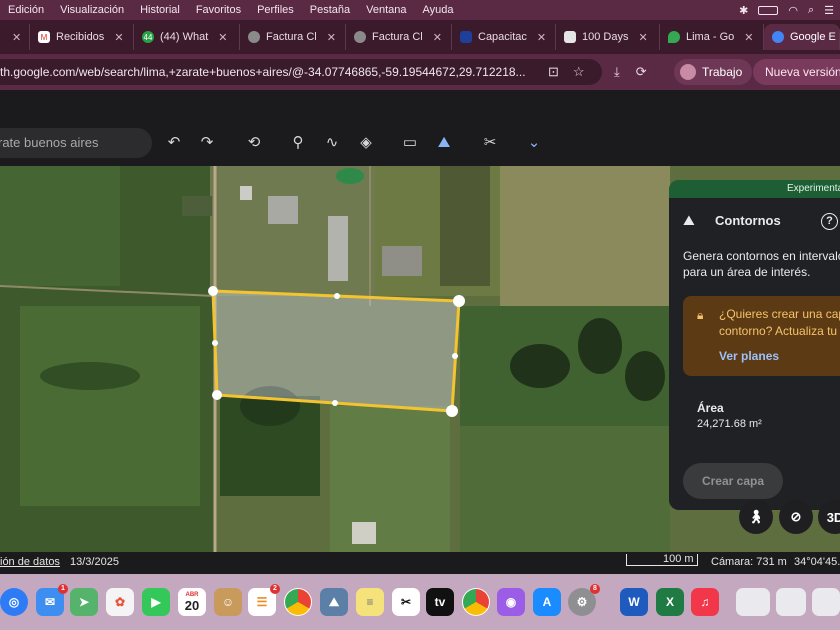  Describe the element at coordinates (360, 37) in the screenshot. I see `globe-icon` at that location.